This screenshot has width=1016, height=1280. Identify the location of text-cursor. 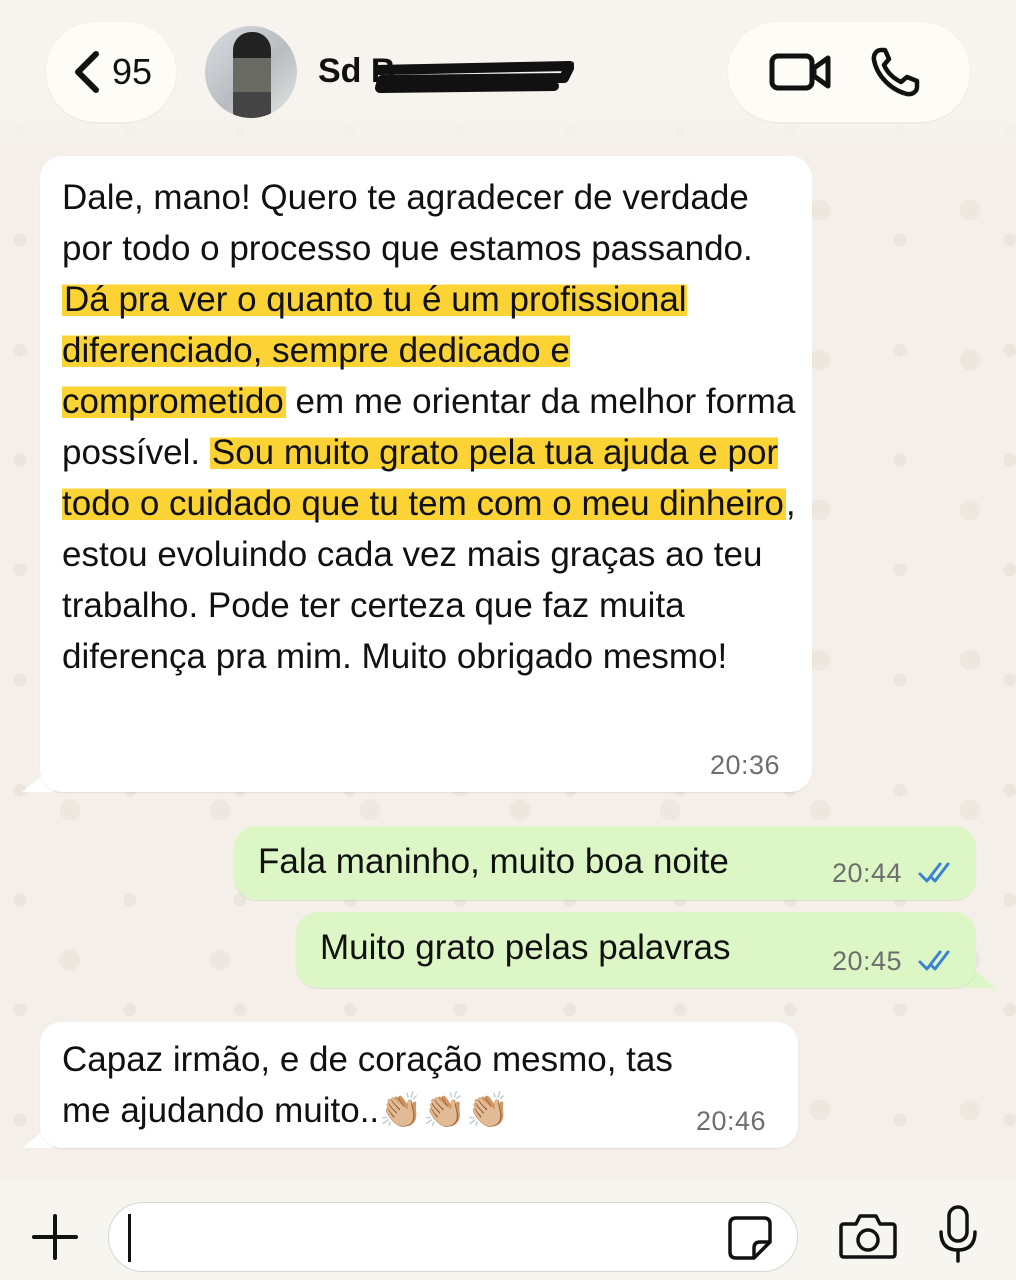
(129, 1238).